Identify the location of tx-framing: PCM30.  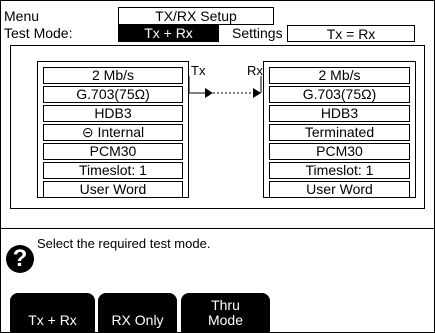
(113, 151).